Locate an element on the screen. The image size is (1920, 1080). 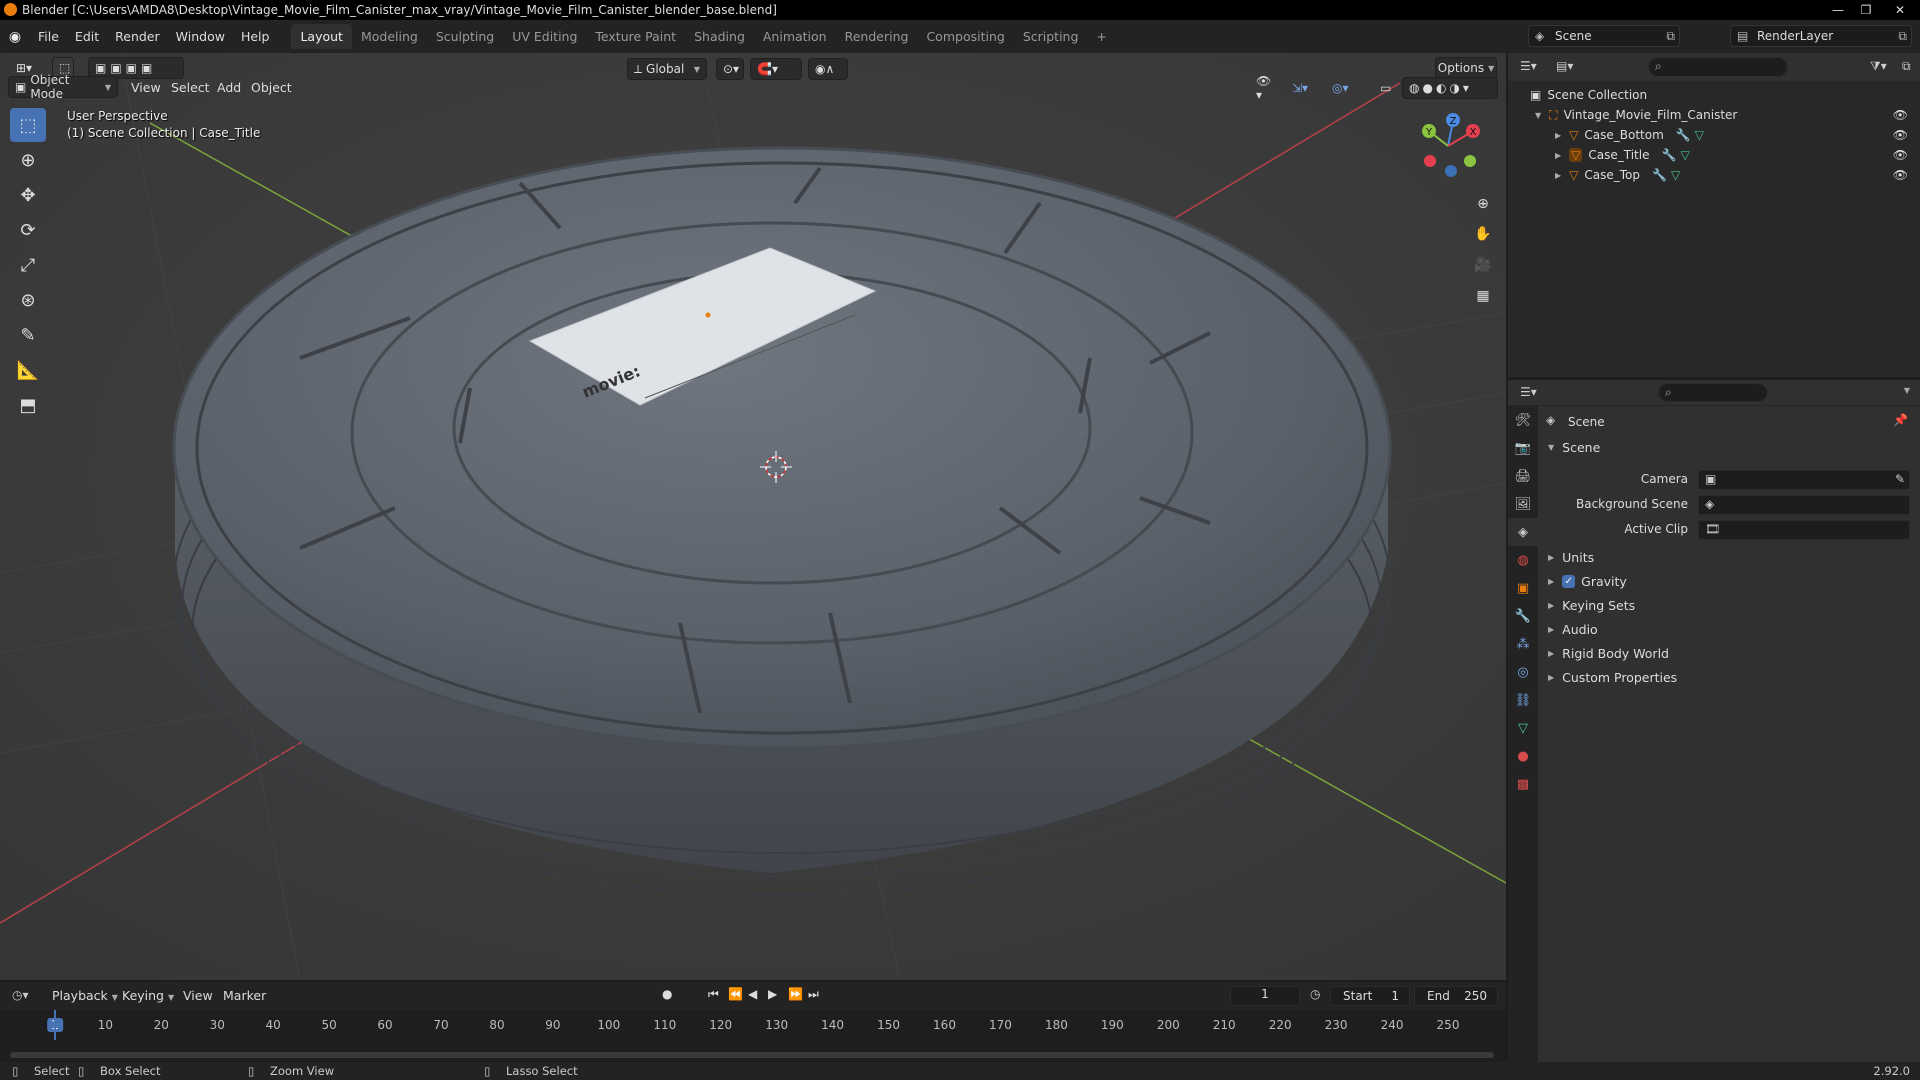
maximize-button: ❐ is located at coordinates (1866, 10).